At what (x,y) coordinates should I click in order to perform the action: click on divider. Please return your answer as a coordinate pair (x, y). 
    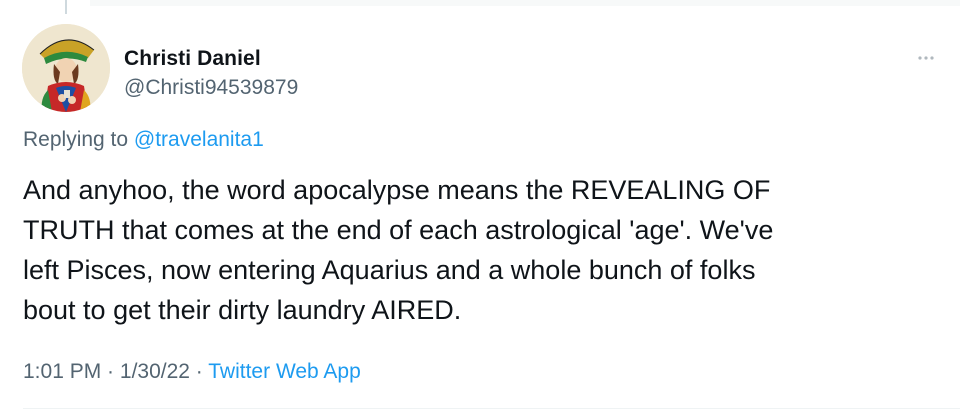
    Looking at the image, I should click on (491, 408).